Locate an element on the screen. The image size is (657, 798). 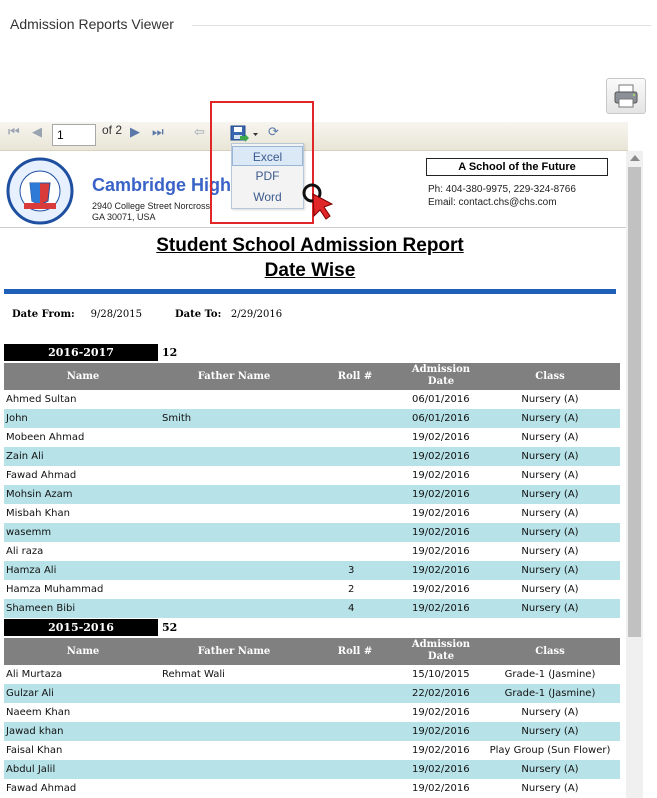
table-row: Misbah Khan 19/02/2016 Nursery (A) is located at coordinates (312, 513).